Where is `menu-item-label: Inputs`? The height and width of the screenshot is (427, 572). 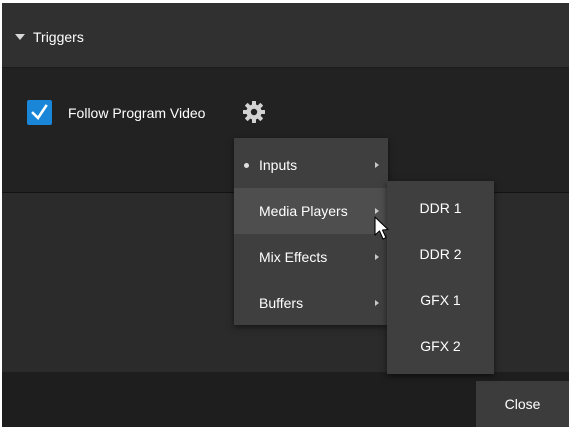 menu-item-label: Inputs is located at coordinates (278, 165).